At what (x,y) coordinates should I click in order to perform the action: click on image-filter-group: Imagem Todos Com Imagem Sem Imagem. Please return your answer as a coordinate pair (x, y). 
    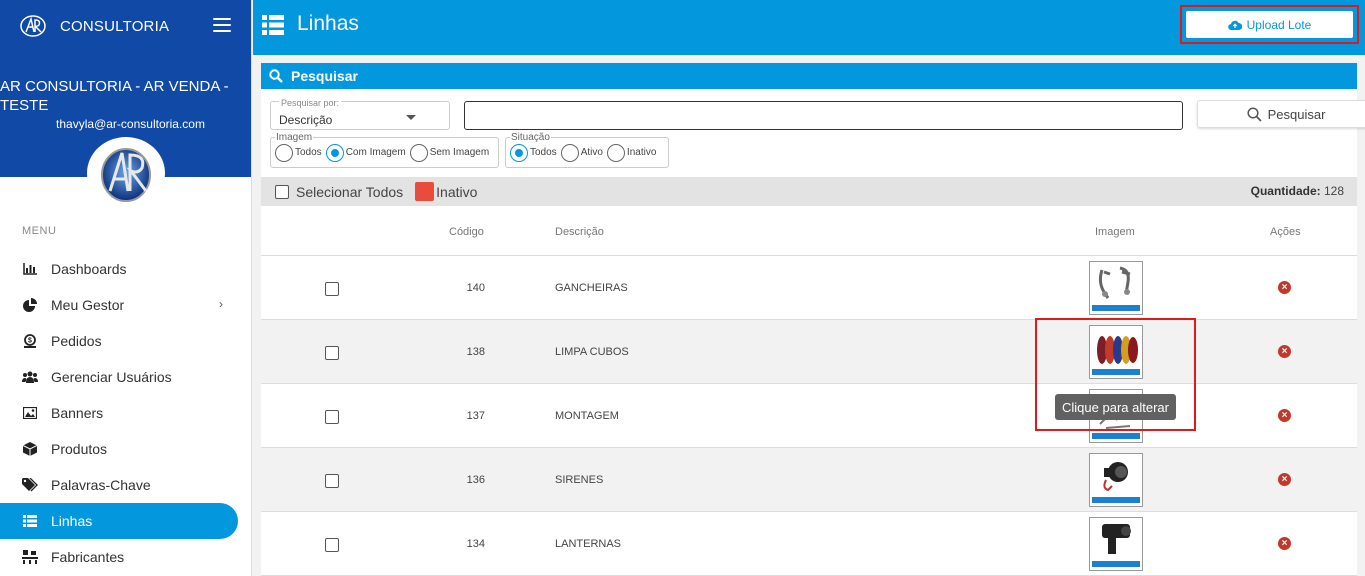
    Looking at the image, I should click on (384, 150).